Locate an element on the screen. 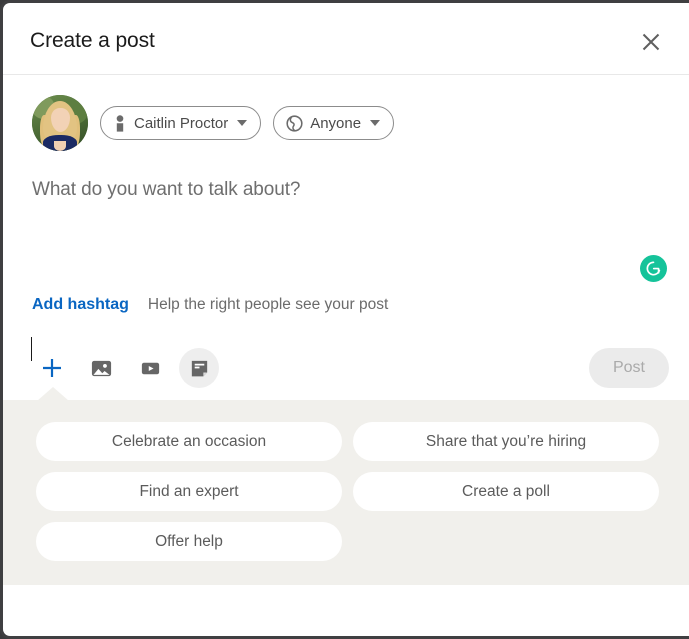  add-video-button is located at coordinates (150, 368).